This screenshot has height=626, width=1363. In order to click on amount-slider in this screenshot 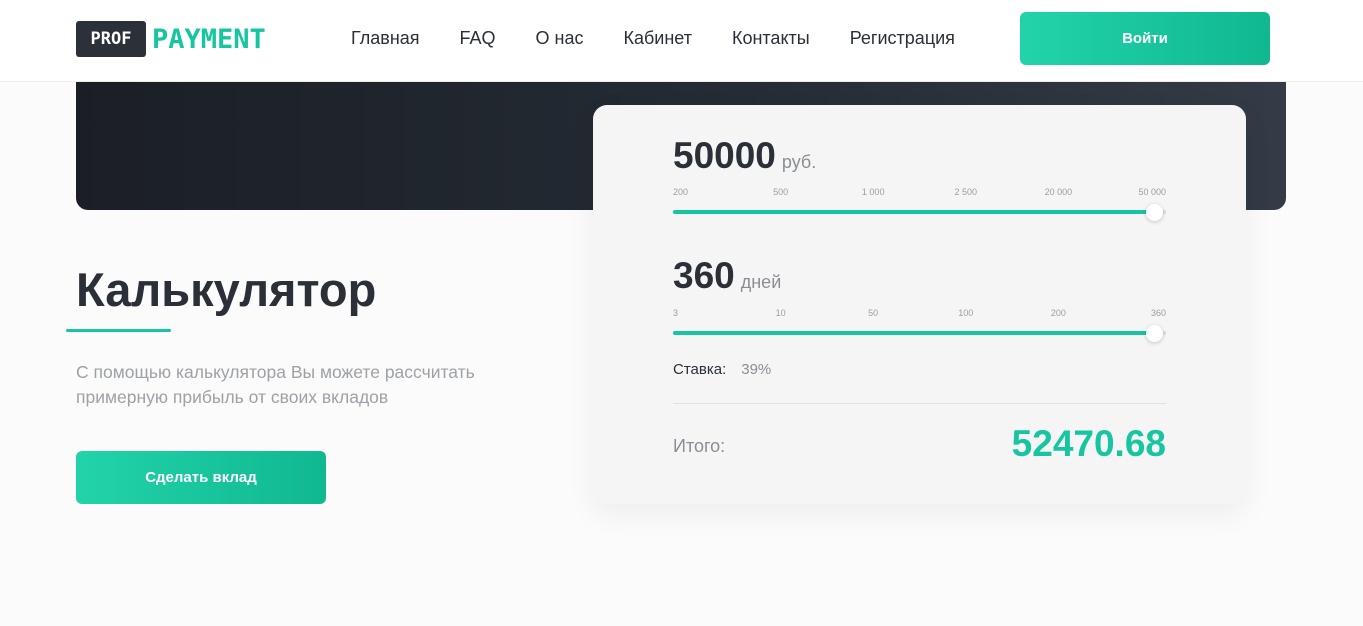, I will do `click(919, 212)`.